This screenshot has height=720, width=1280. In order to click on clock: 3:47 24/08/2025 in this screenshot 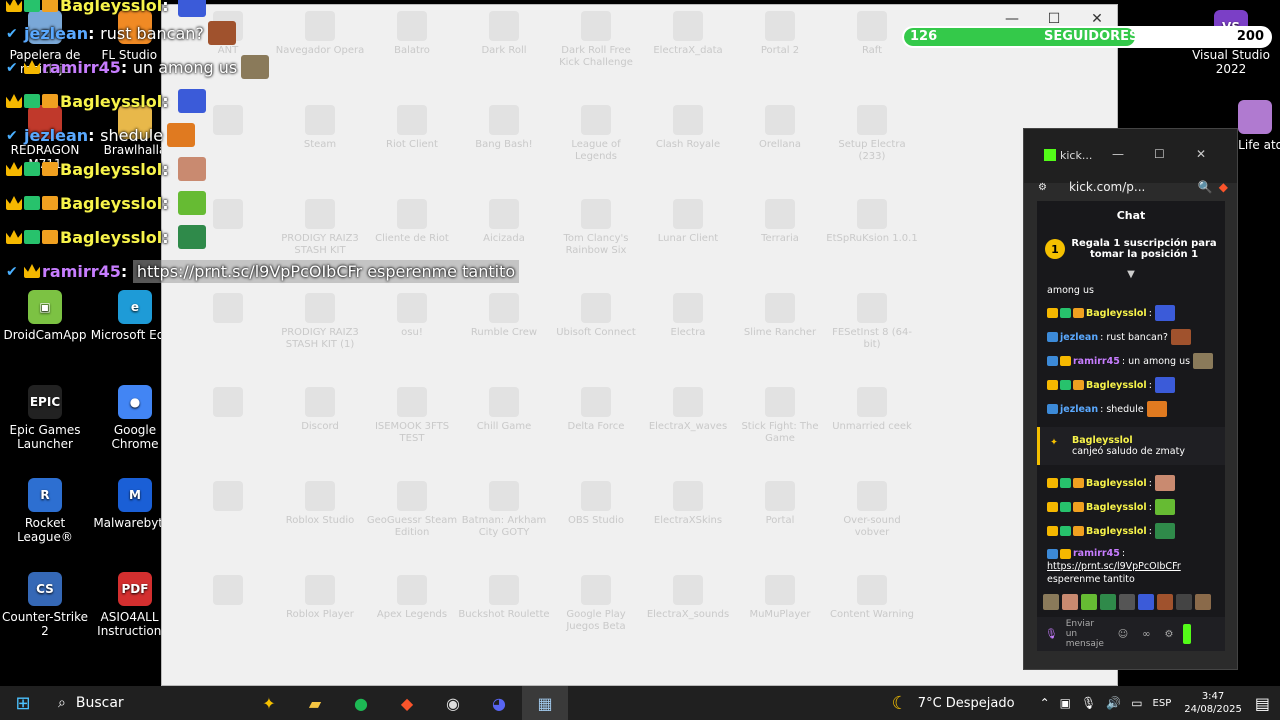, I will do `click(1213, 703)`.